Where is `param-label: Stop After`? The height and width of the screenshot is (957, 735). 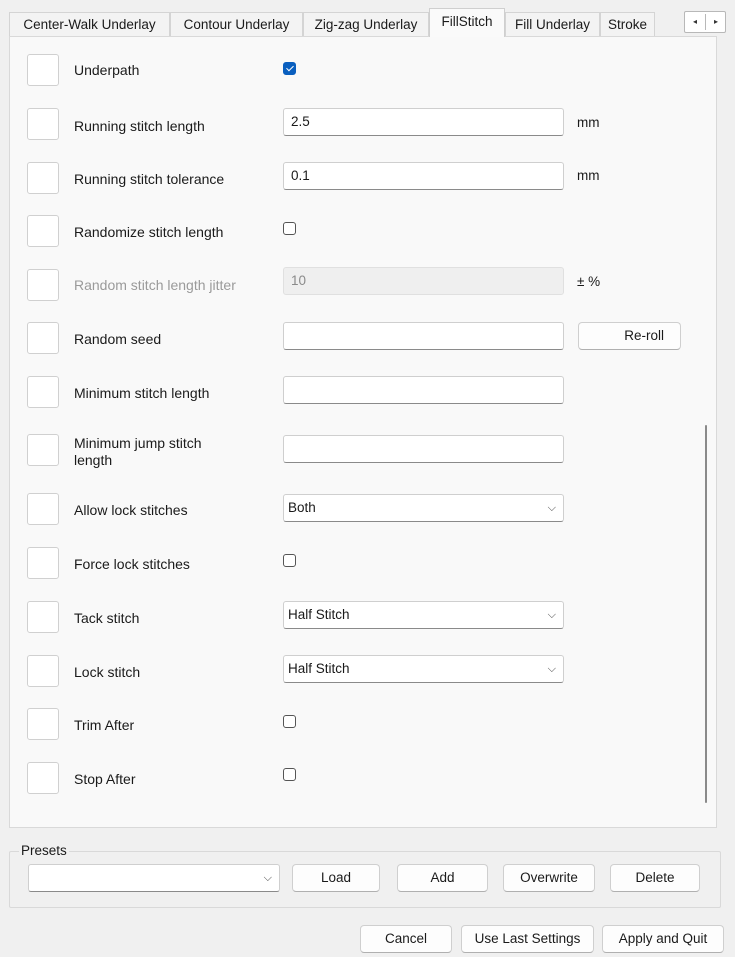 param-label: Stop After is located at coordinates (105, 779).